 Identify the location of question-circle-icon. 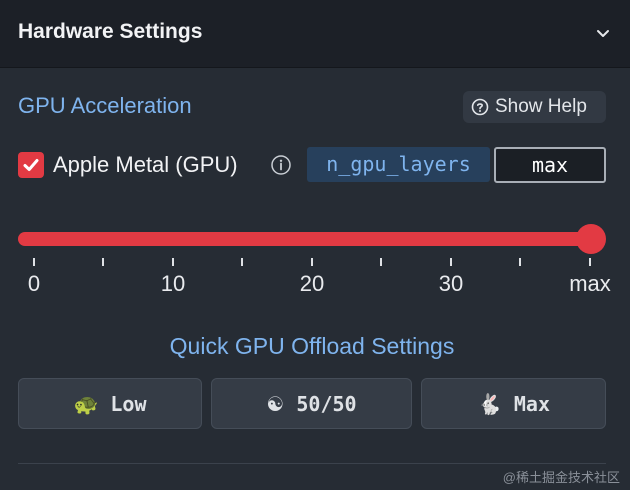
(480, 107).